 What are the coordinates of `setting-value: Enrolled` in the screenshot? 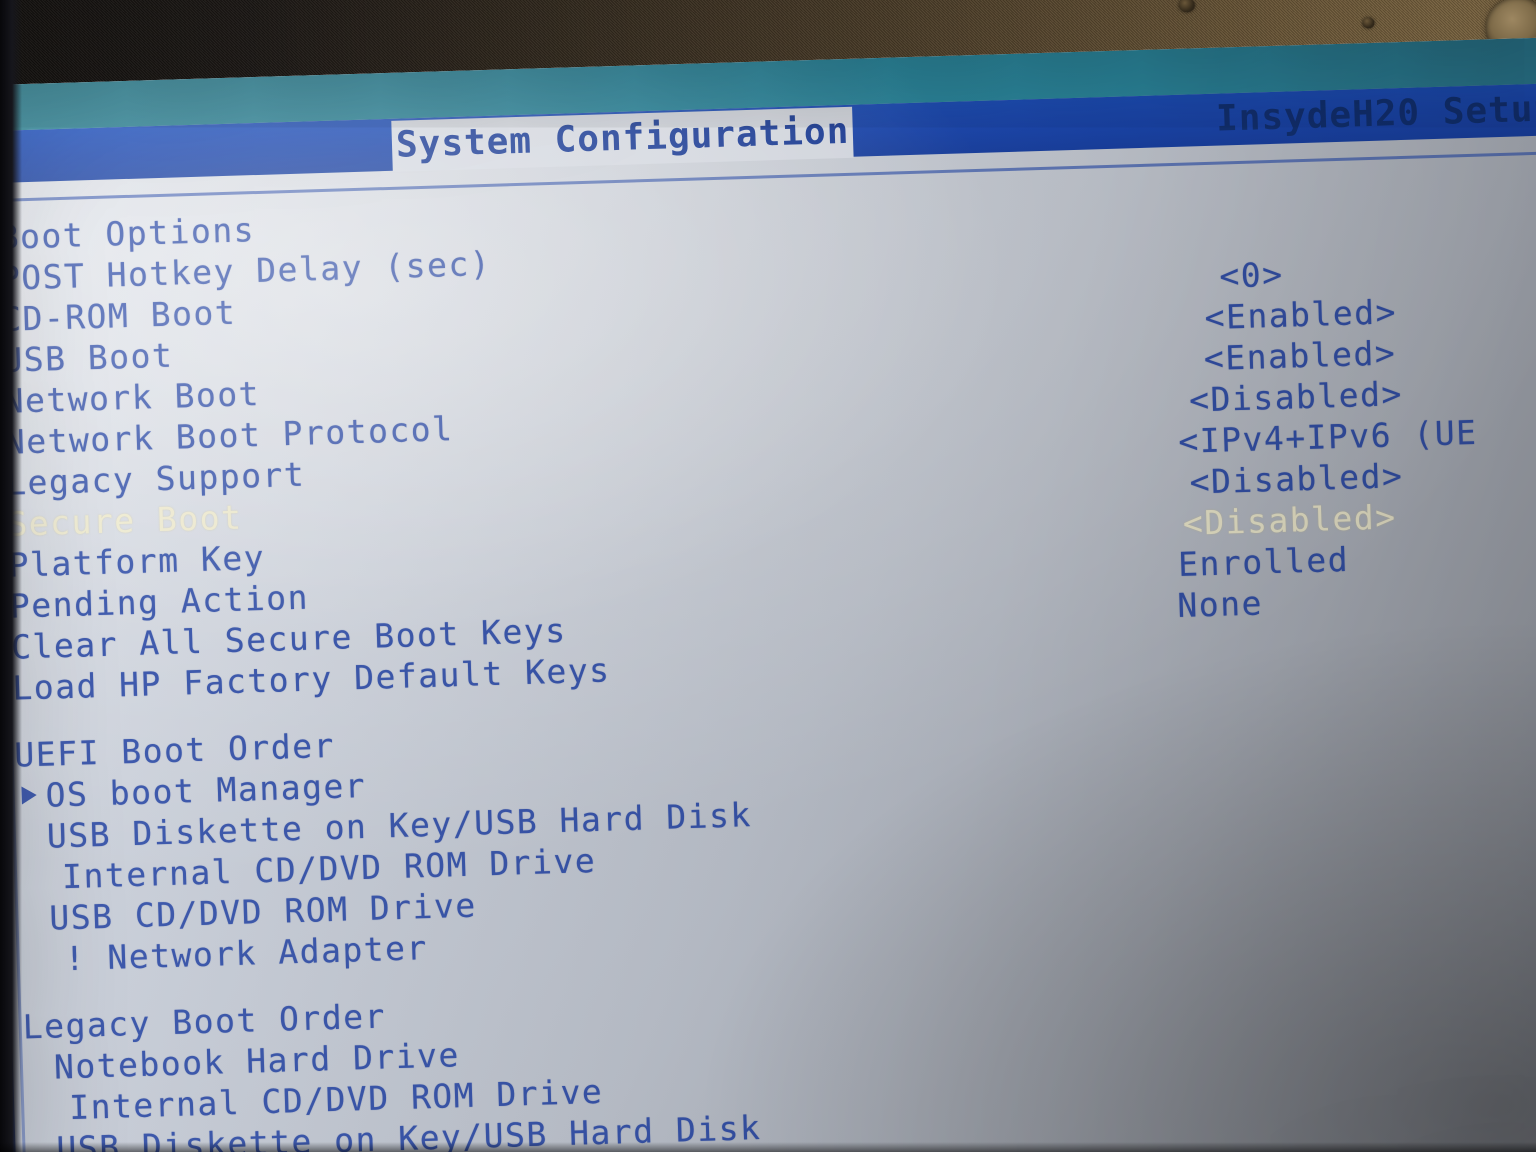 It's located at (1263, 562).